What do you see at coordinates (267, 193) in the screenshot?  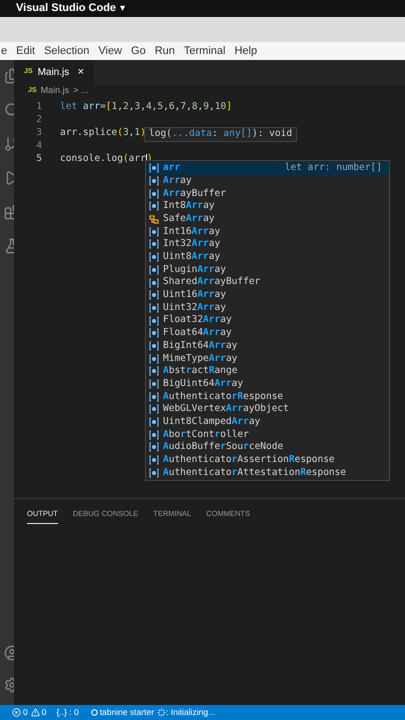 I see `suggestion-item: ArrayBuffer` at bounding box center [267, 193].